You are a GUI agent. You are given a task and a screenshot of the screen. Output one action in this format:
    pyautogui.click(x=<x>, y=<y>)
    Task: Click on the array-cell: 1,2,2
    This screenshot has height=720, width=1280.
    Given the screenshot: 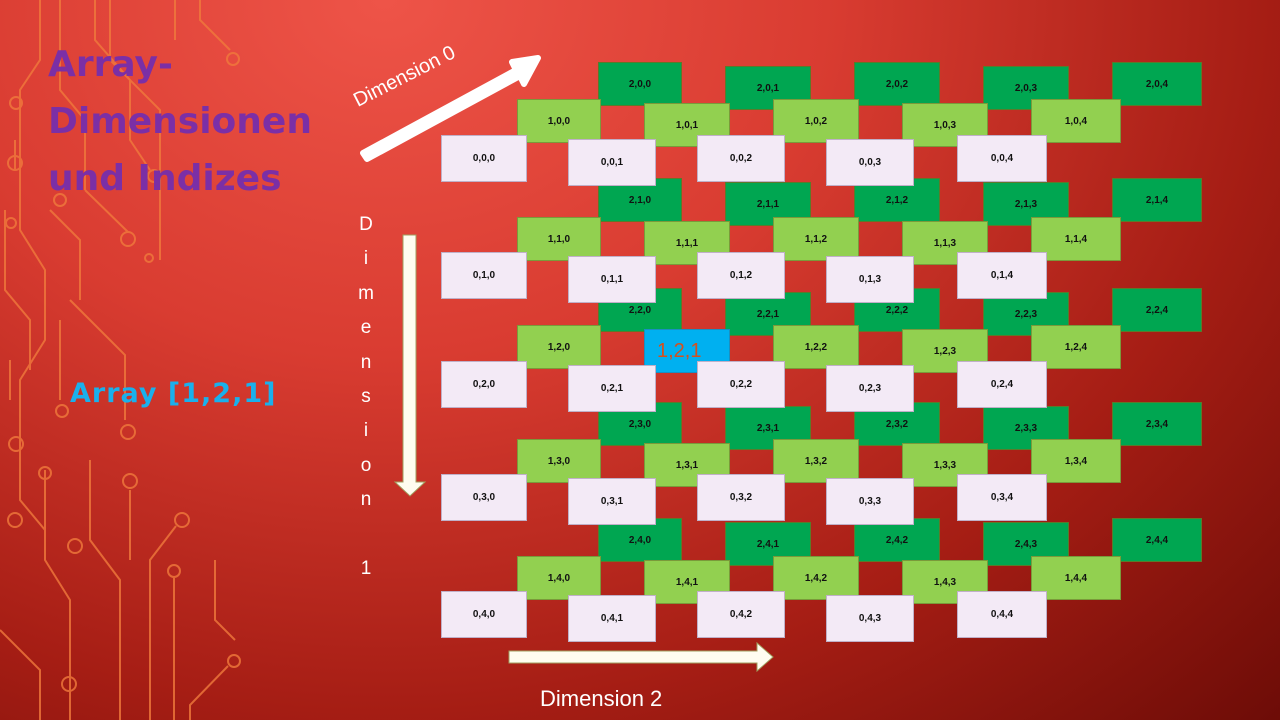 What is the action you would take?
    pyautogui.click(x=816, y=347)
    